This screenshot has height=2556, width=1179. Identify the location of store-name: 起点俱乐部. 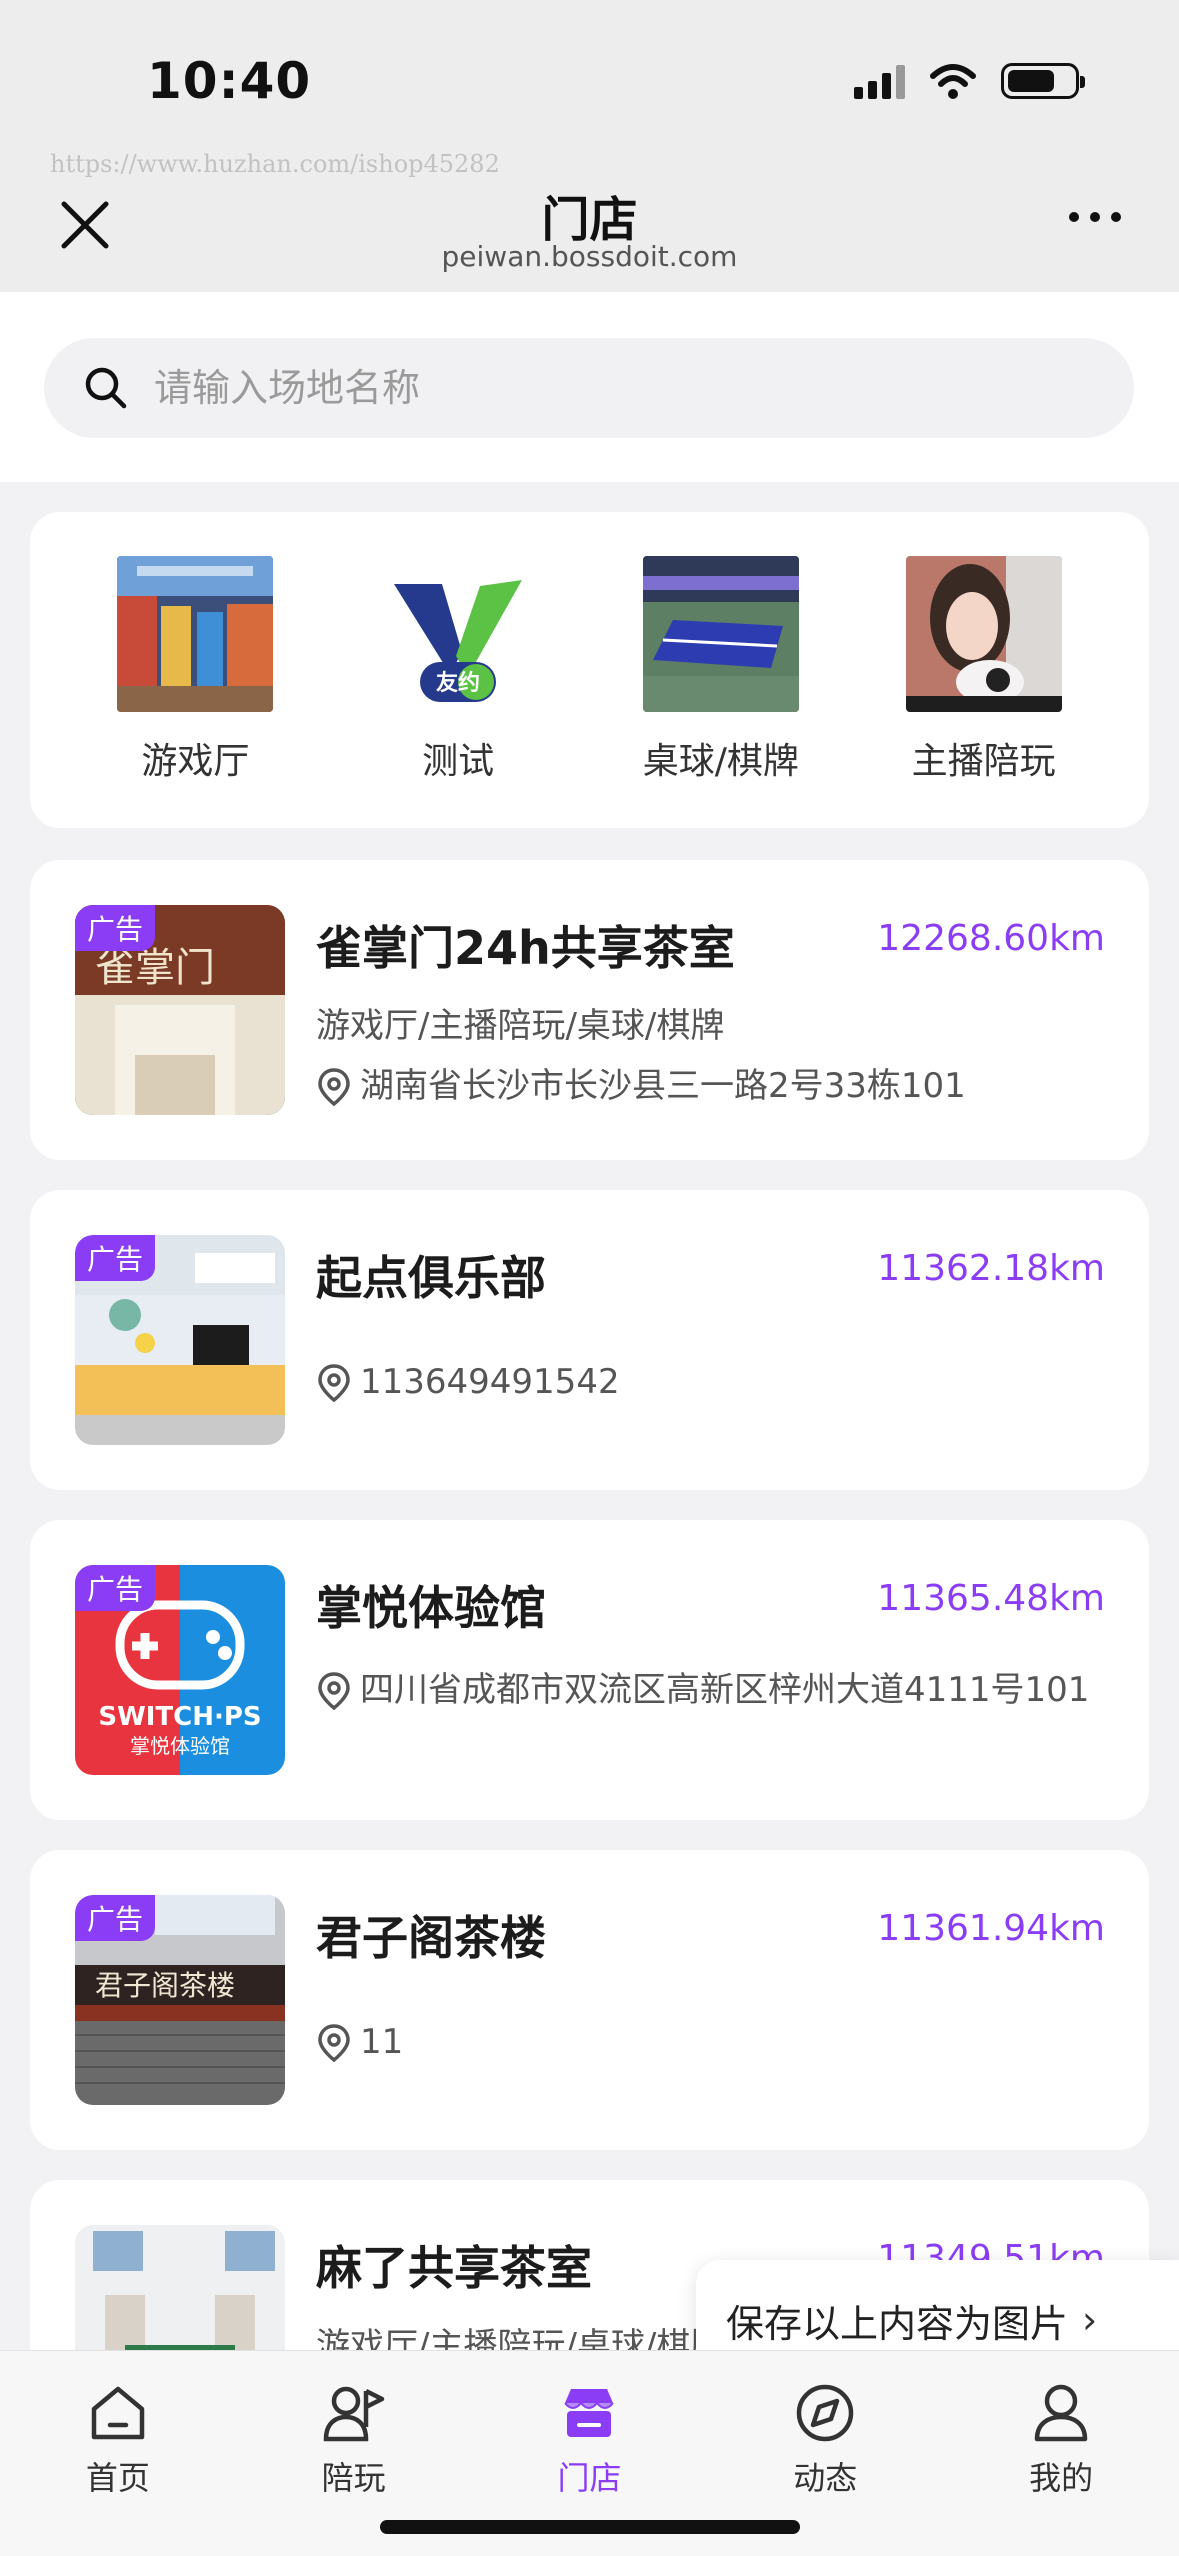
(431, 1278).